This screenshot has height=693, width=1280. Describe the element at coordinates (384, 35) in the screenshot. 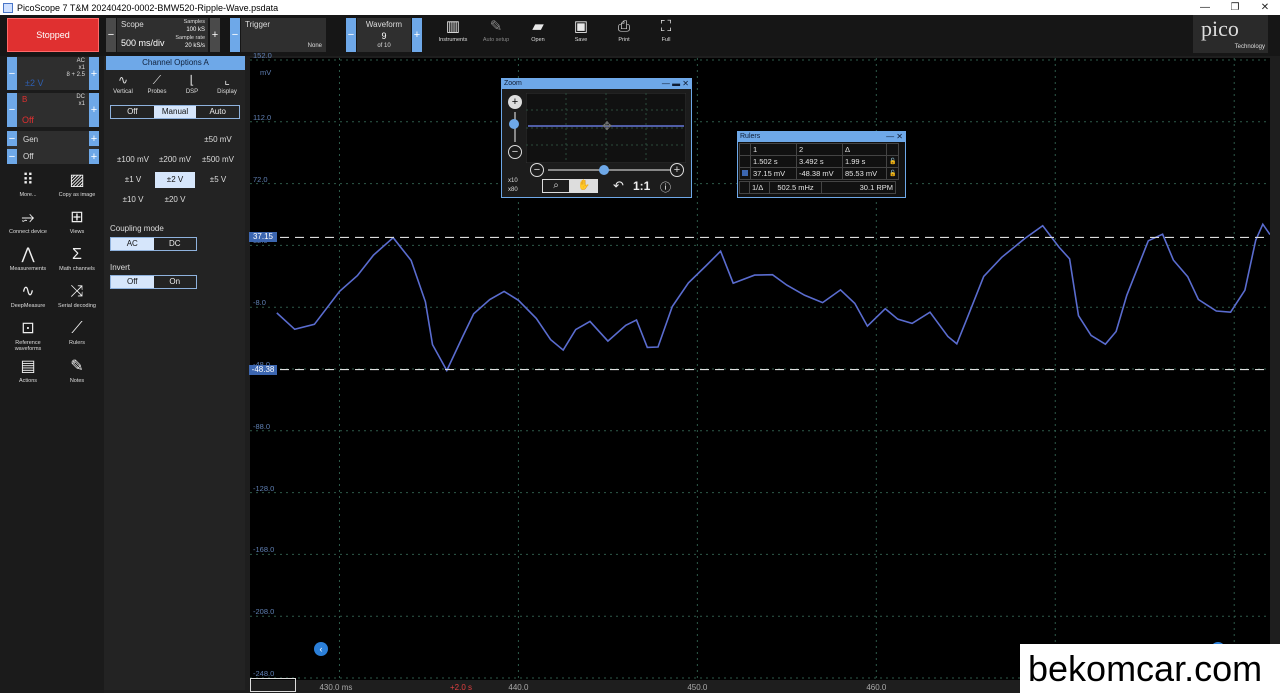

I see `waveform-group: Waveform 9 of 10` at that location.